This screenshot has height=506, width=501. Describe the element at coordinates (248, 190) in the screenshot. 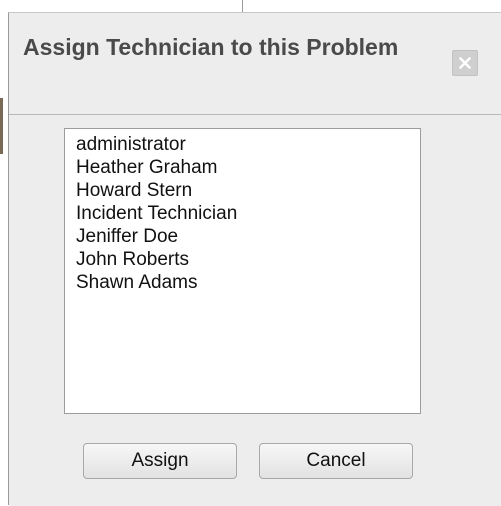

I see `technician-option: Howard Stern` at that location.